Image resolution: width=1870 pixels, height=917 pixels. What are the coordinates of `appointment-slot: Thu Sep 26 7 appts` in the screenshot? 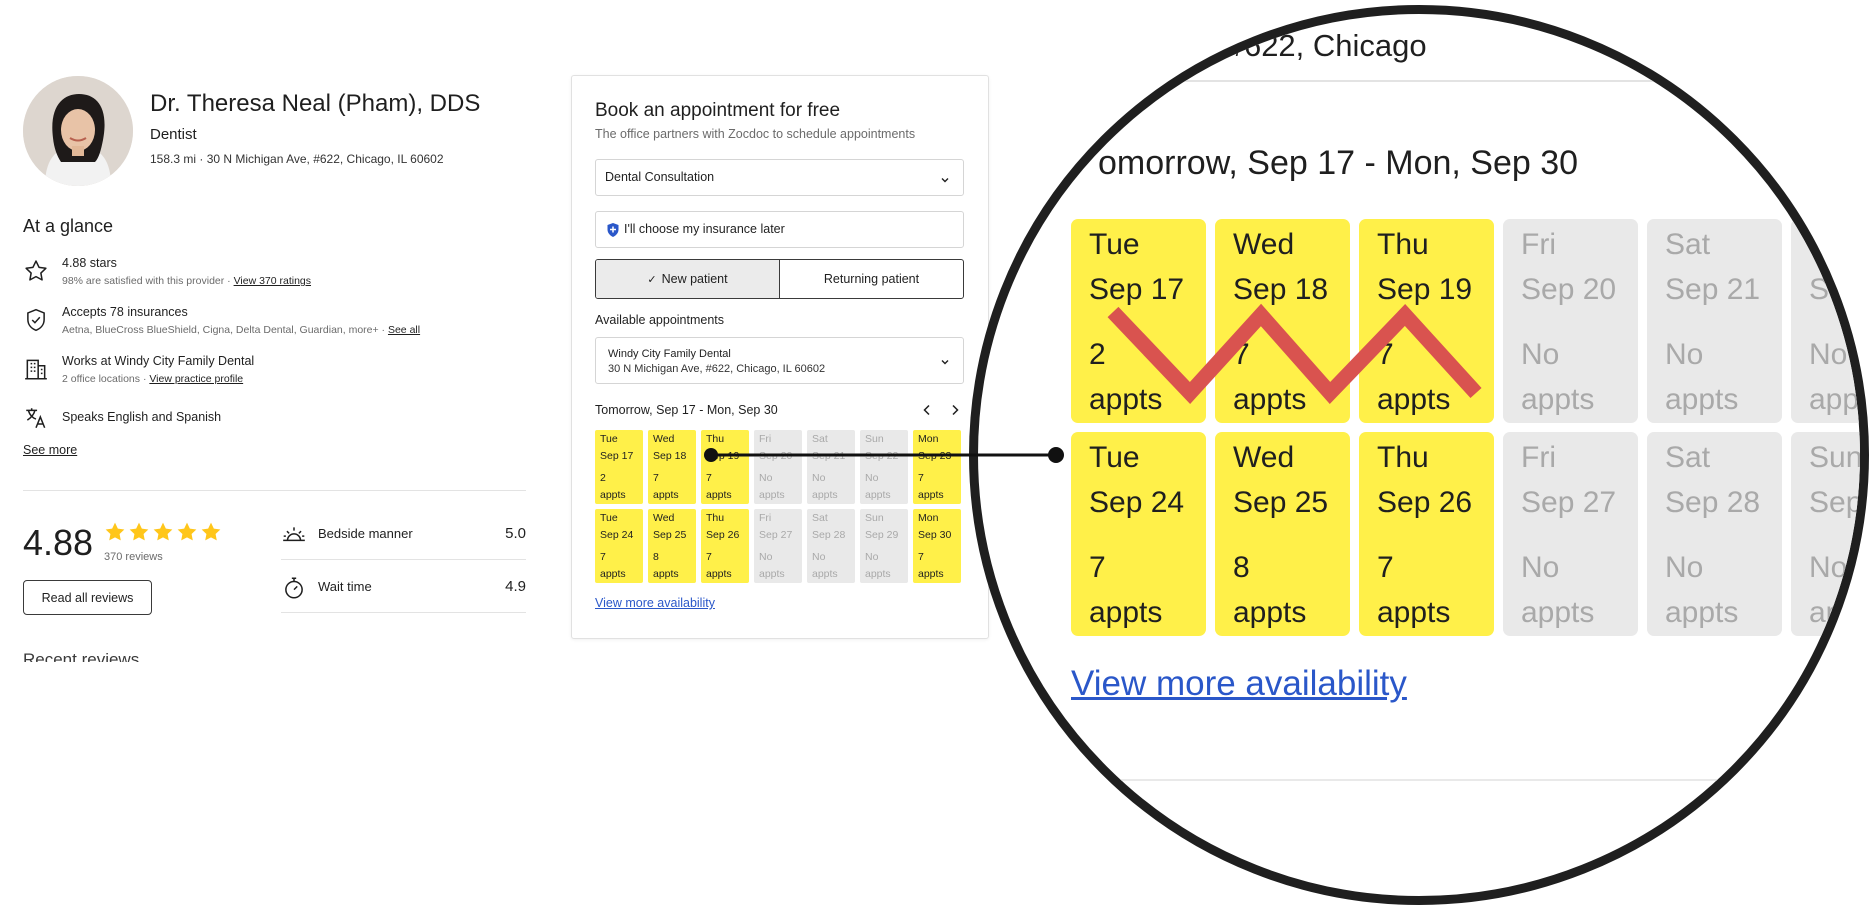 It's located at (725, 546).